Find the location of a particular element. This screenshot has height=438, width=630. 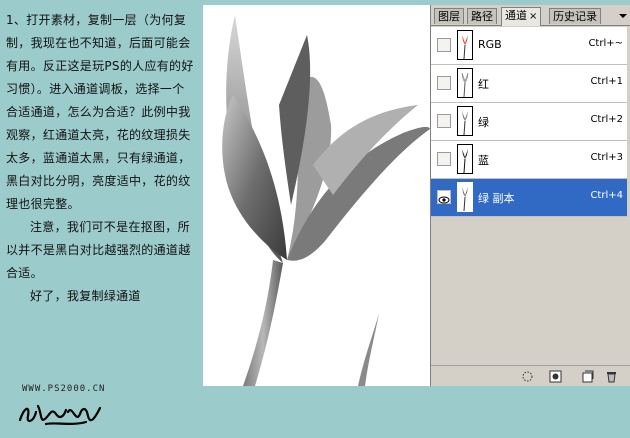

author-signature is located at coordinates (60, 415).